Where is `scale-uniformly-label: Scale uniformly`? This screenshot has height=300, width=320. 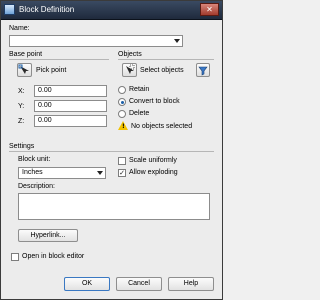
scale-uniformly-label: Scale uniformly is located at coordinates (153, 160).